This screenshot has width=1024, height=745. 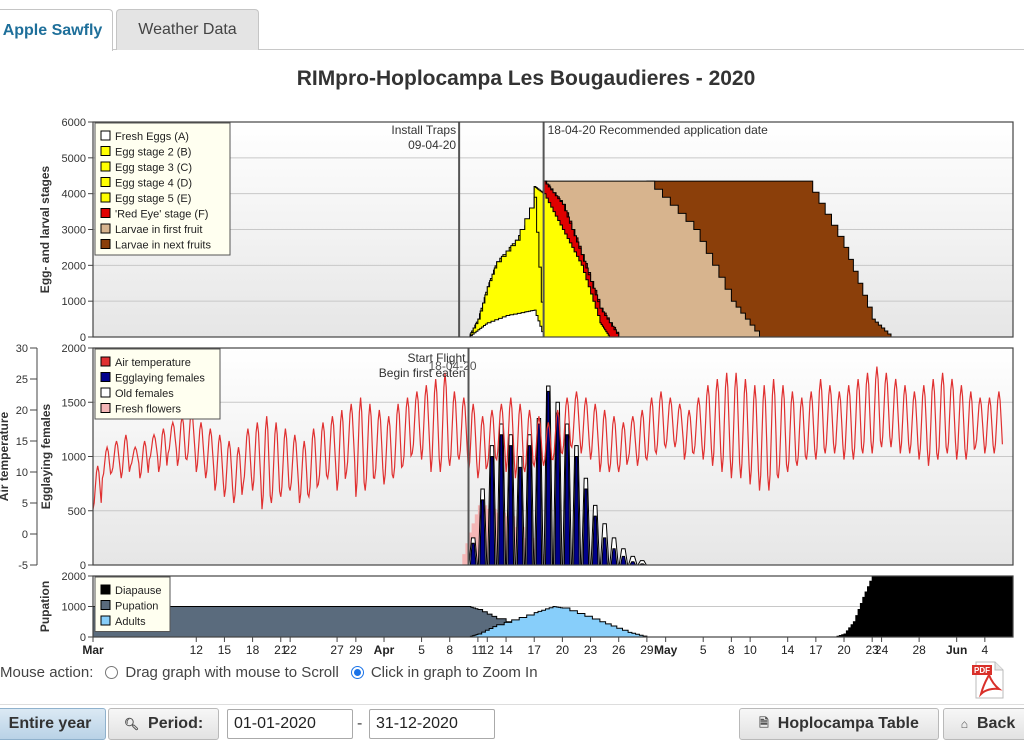 What do you see at coordinates (591, 650) in the screenshot?
I see `x-tick-label: 23` at bounding box center [591, 650].